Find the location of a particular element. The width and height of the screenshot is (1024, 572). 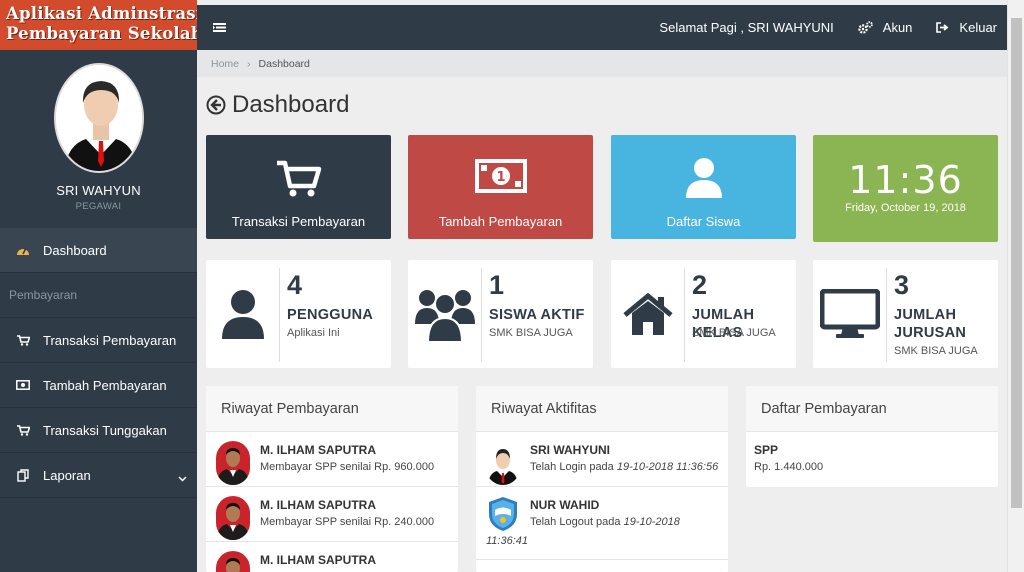

logout-button: Keluar is located at coordinates (966, 27).